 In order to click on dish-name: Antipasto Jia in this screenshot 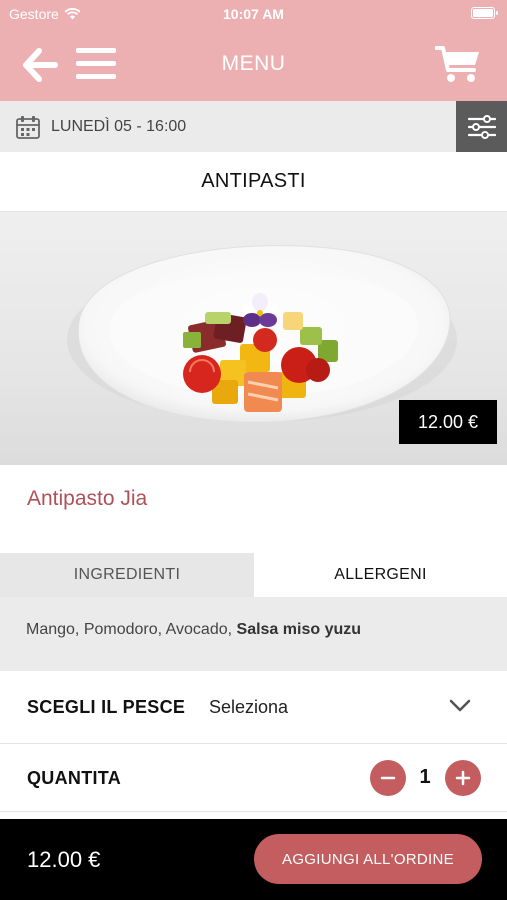, I will do `click(87, 498)`.